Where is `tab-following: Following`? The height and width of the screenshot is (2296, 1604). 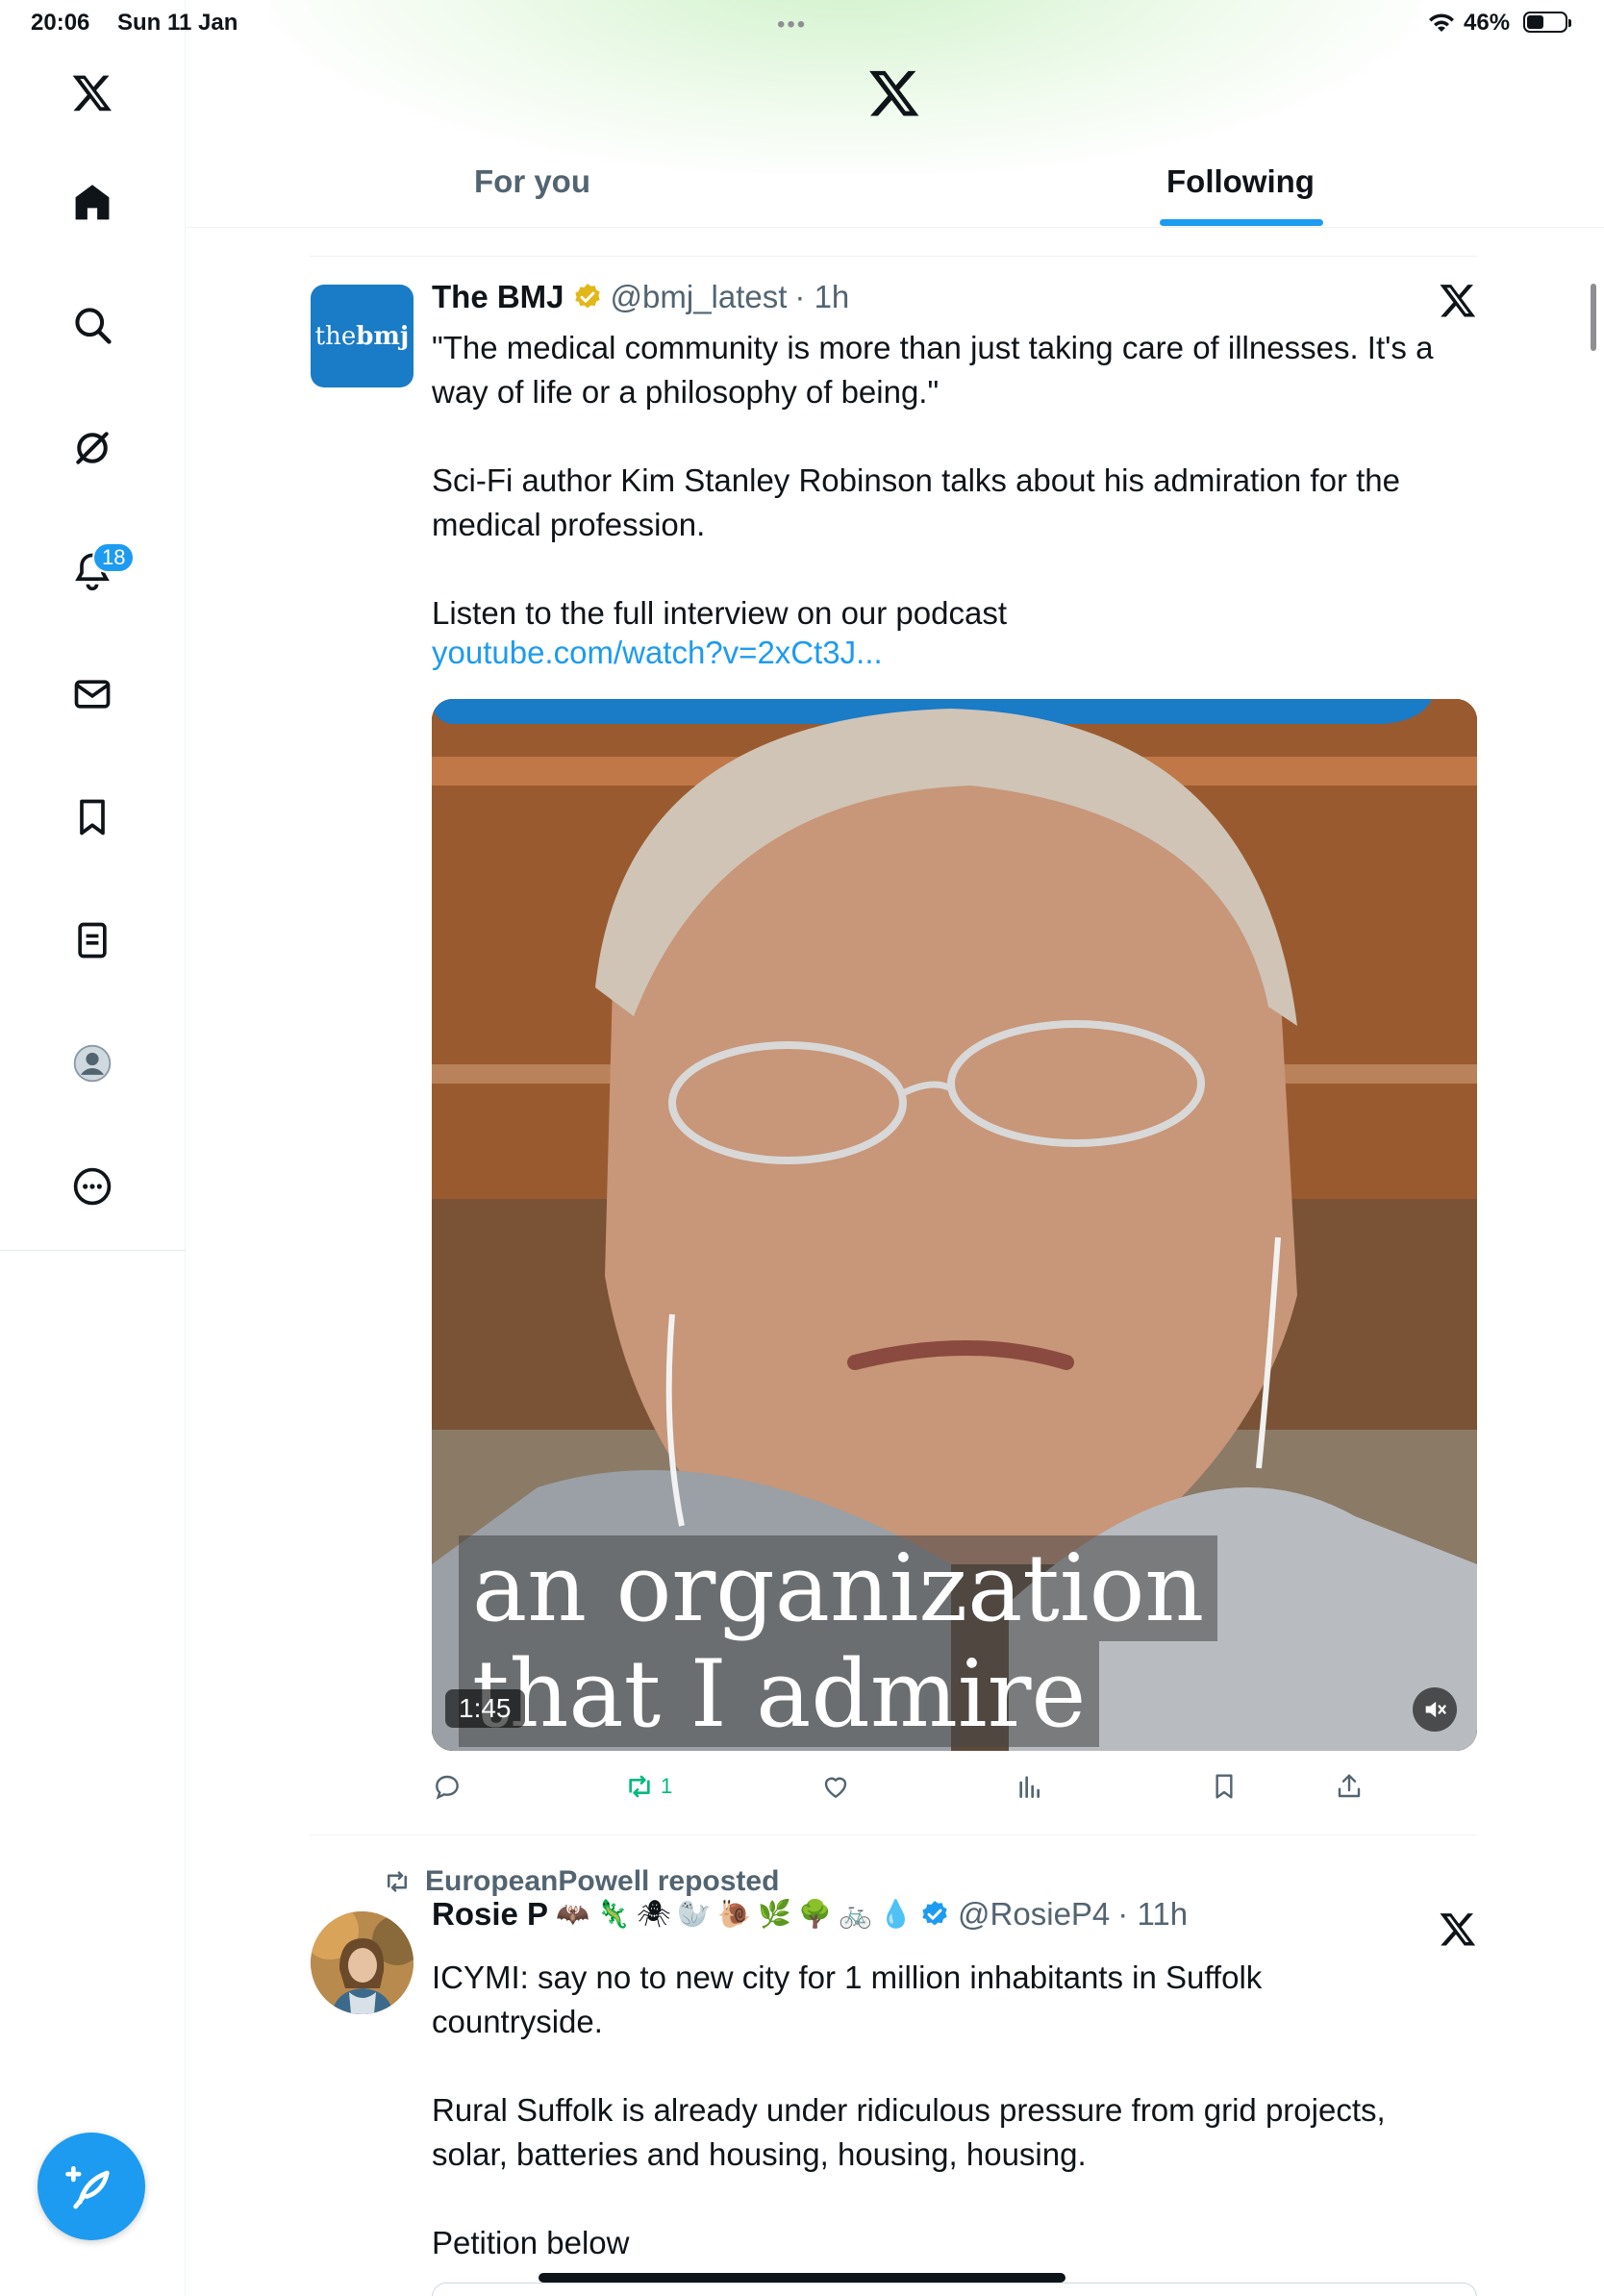 tab-following: Following is located at coordinates (1240, 181).